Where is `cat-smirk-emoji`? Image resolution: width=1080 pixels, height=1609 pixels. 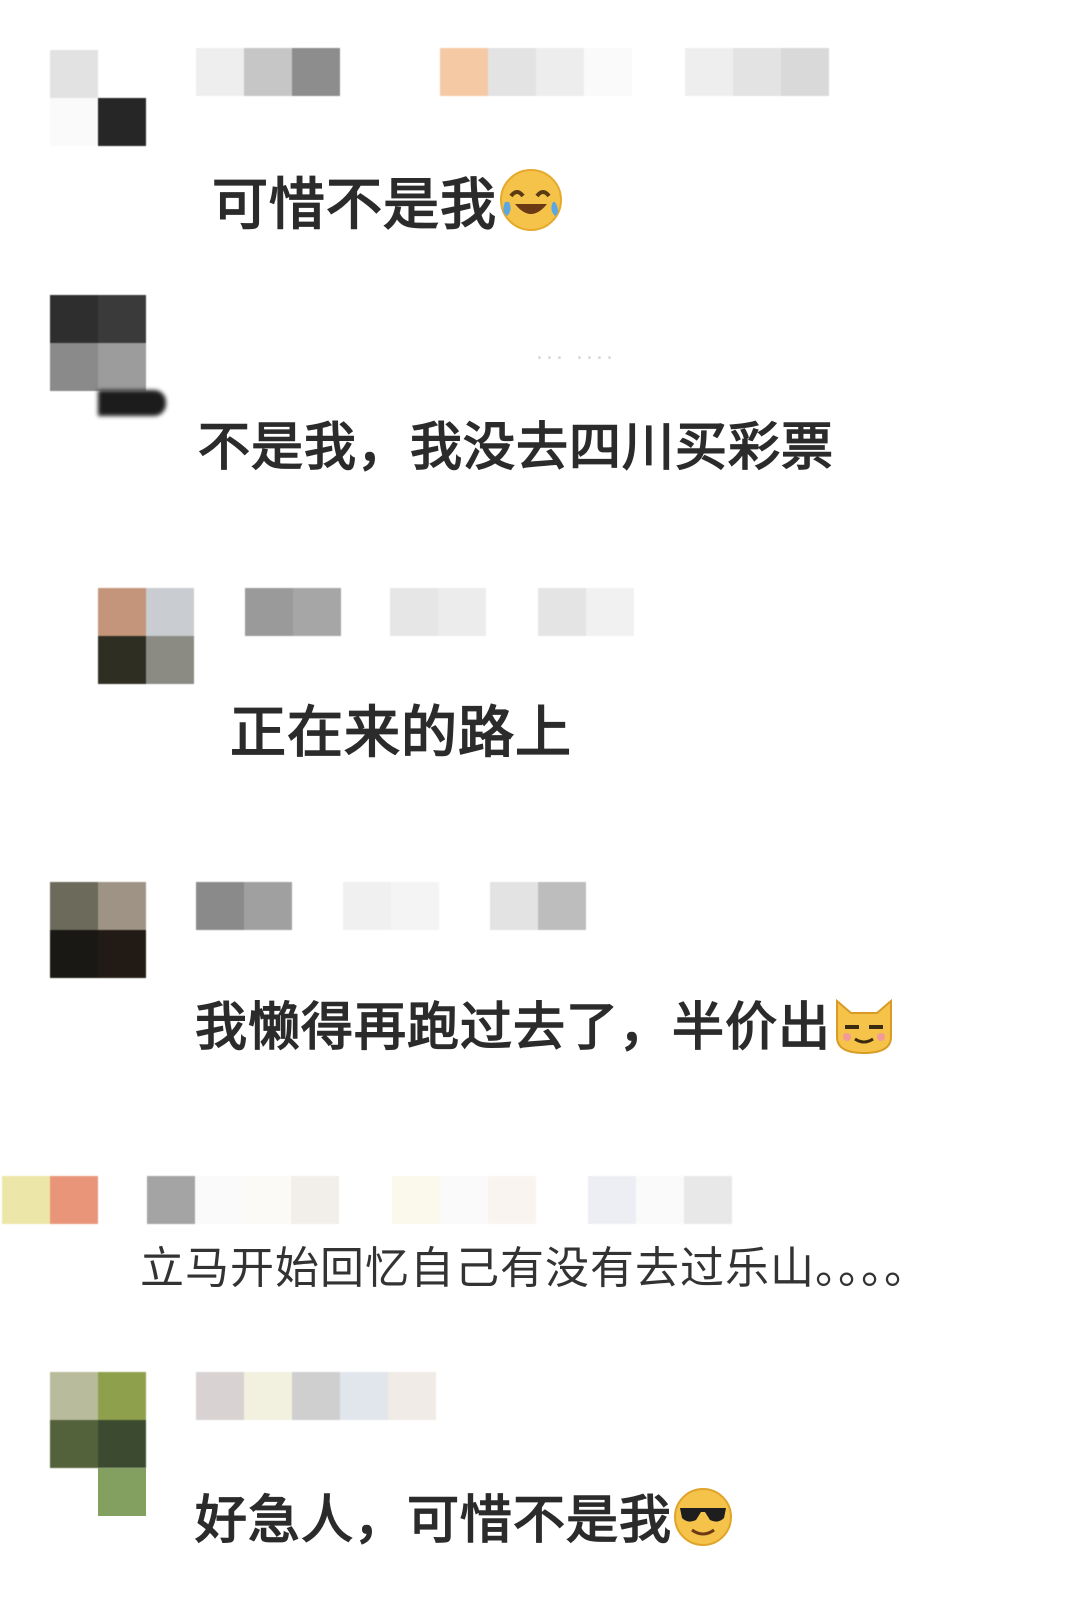 cat-smirk-emoji is located at coordinates (864, 1024).